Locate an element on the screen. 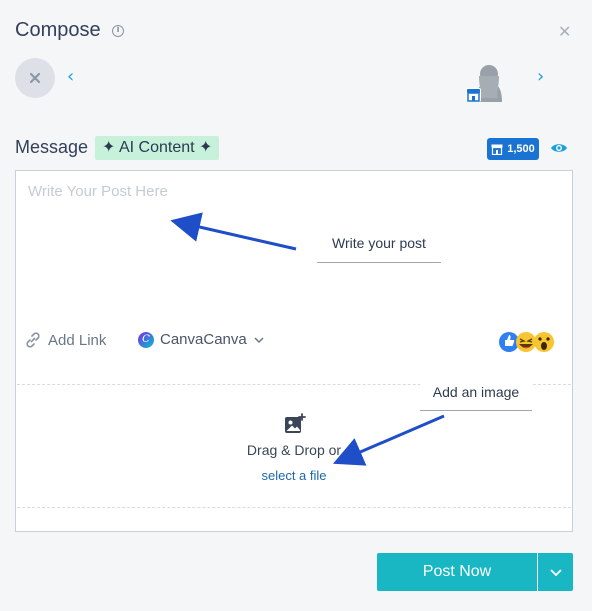 The image size is (592, 611). eye-icon is located at coordinates (559, 148).